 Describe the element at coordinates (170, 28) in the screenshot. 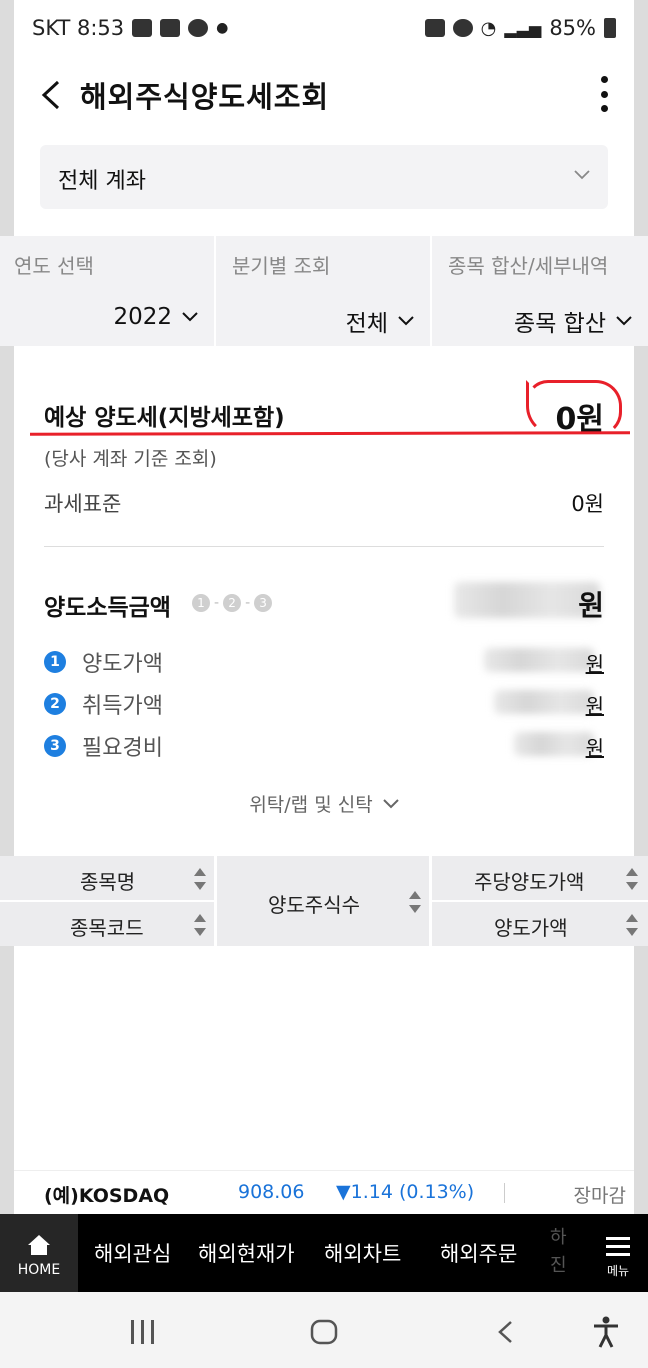

I see `v-icon` at that location.